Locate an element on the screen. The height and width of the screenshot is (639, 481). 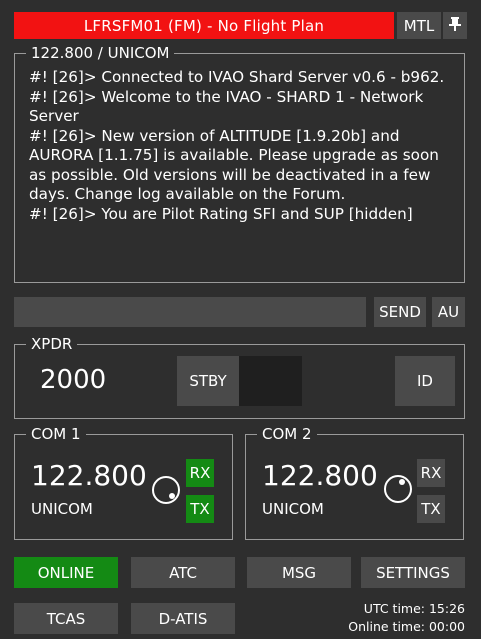
com1-panel: COM 1 122.800 UNICOM RX TX is located at coordinates (123, 482).